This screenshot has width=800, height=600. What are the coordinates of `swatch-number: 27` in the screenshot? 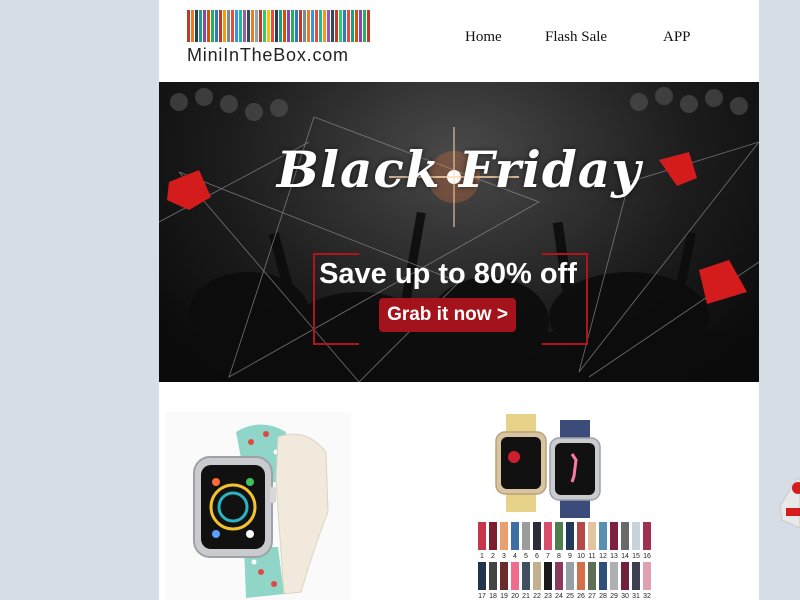 It's located at (592, 596).